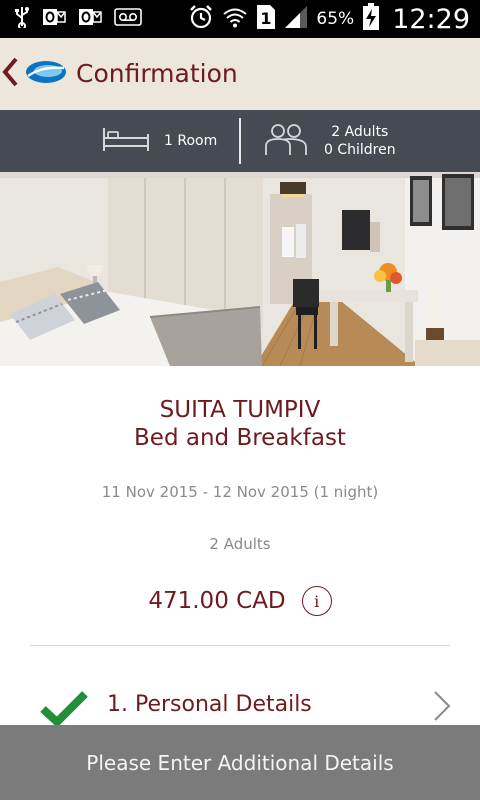  I want to click on hotel-name-line1: SUITA TUMPIV, so click(240, 410).